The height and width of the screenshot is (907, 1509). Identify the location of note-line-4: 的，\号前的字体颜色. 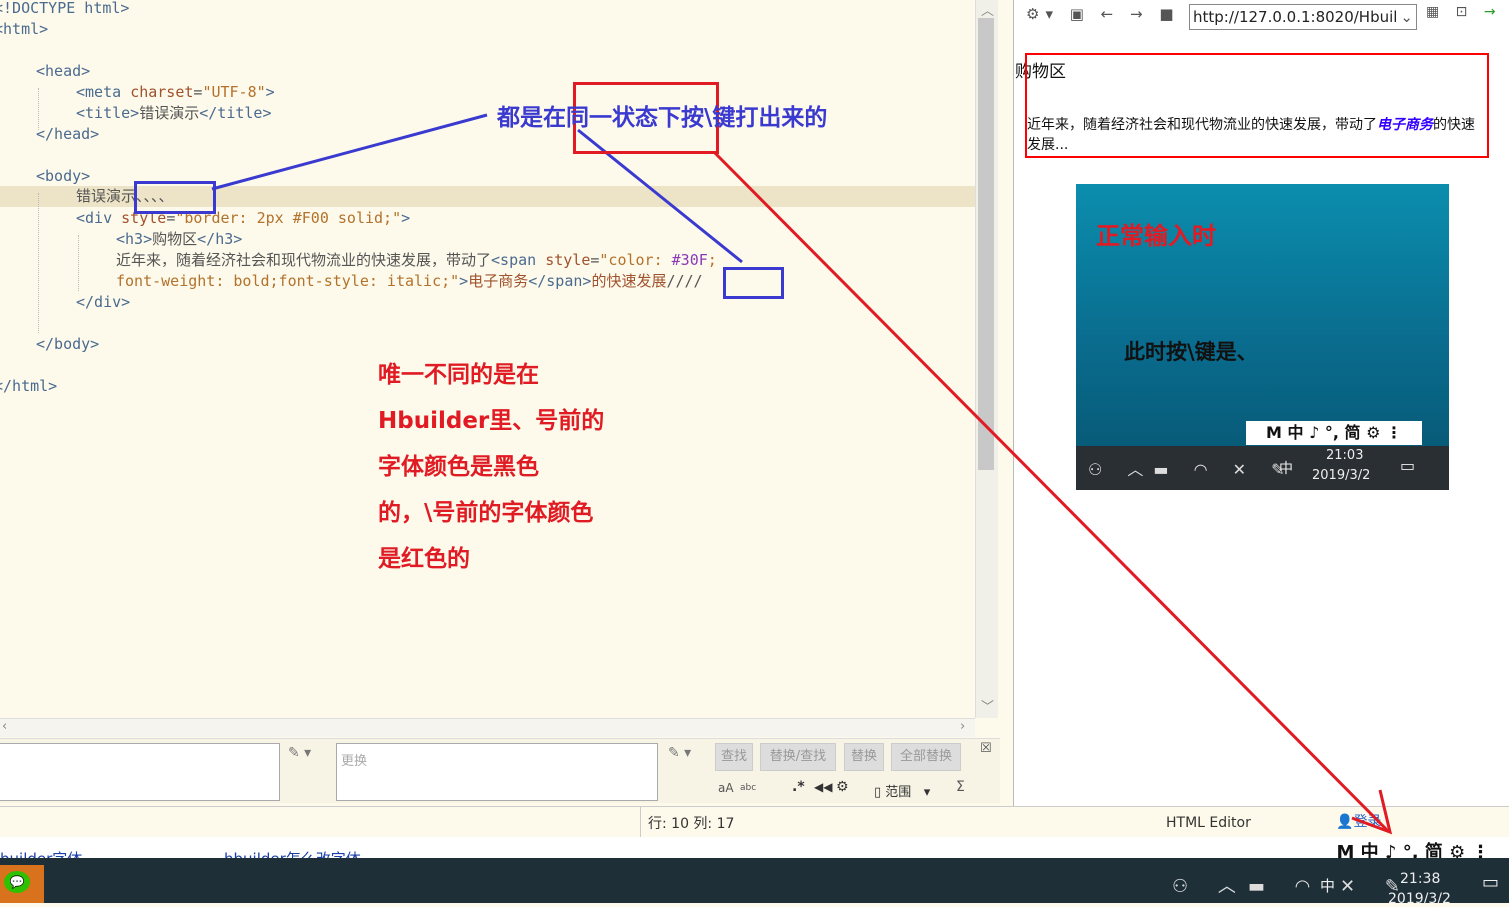
(486, 513).